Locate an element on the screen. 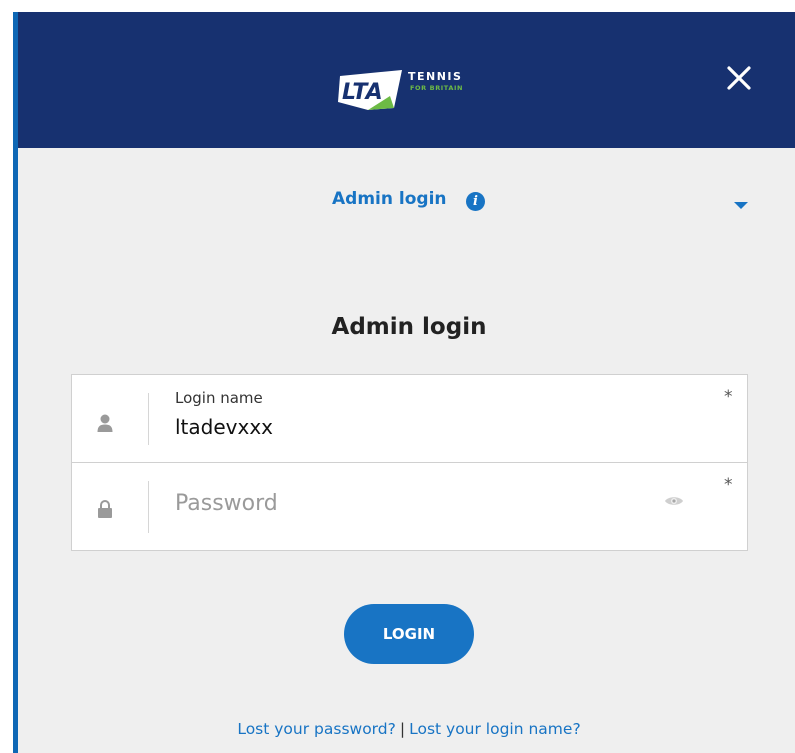  lta-logo-mark: LTA is located at coordinates (370, 90).